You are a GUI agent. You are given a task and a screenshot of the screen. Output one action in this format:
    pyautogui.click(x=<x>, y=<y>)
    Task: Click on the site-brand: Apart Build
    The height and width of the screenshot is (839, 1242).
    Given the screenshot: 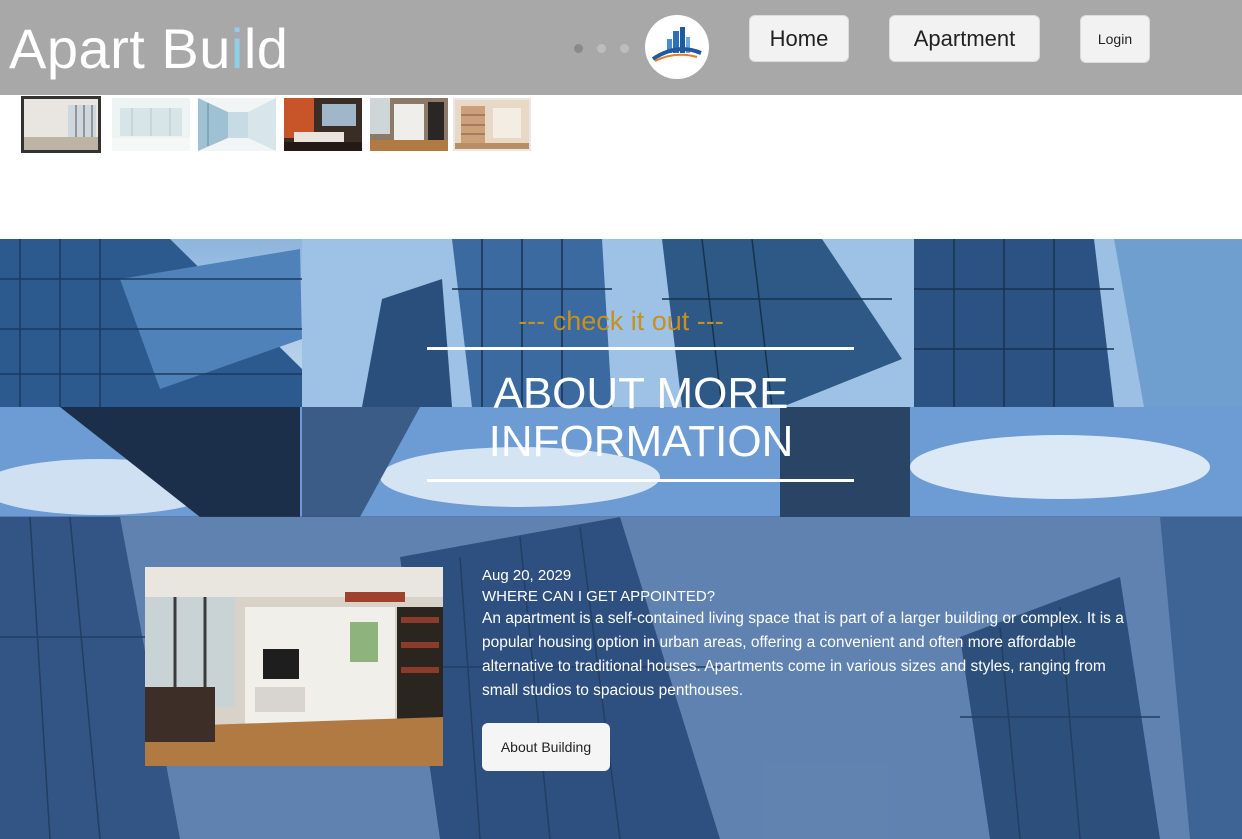 What is the action you would take?
    pyautogui.click(x=148, y=48)
    